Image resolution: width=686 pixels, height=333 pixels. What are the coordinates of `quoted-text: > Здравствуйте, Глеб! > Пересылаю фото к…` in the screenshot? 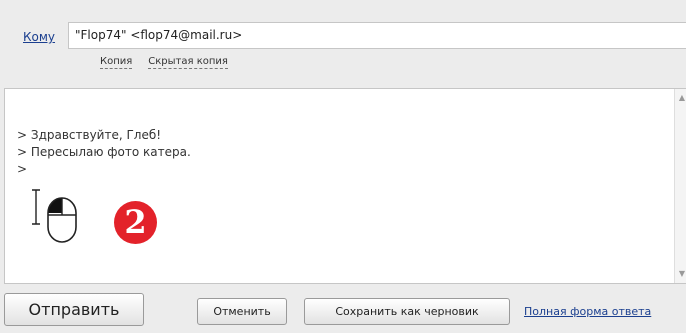 It's located at (104, 152).